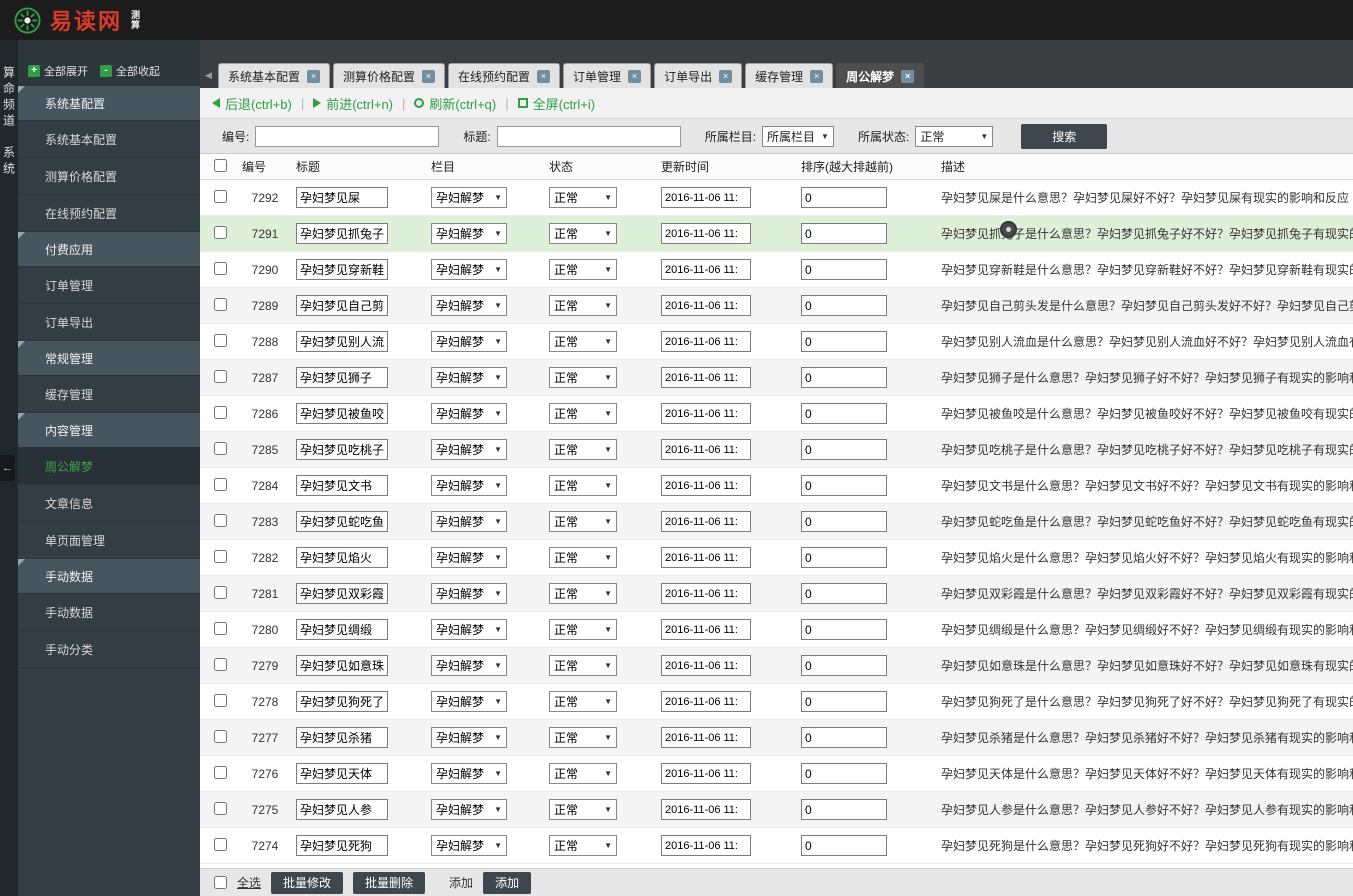 Image resolution: width=1353 pixels, height=896 pixels. I want to click on sidebar-group-header: 付费应用, so click(109, 249).